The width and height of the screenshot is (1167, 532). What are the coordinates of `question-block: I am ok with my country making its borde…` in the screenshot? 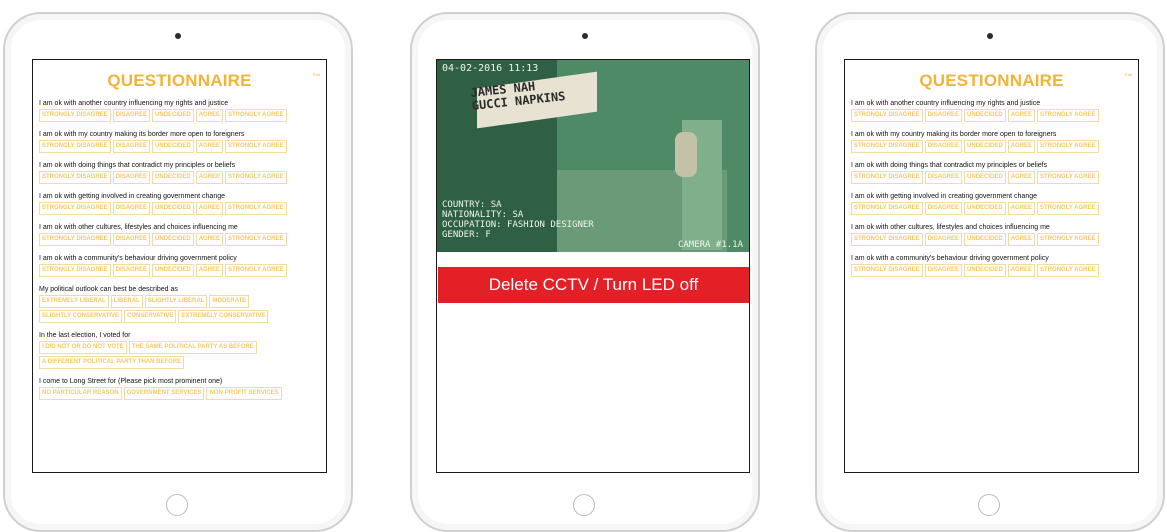 It's located at (182, 142).